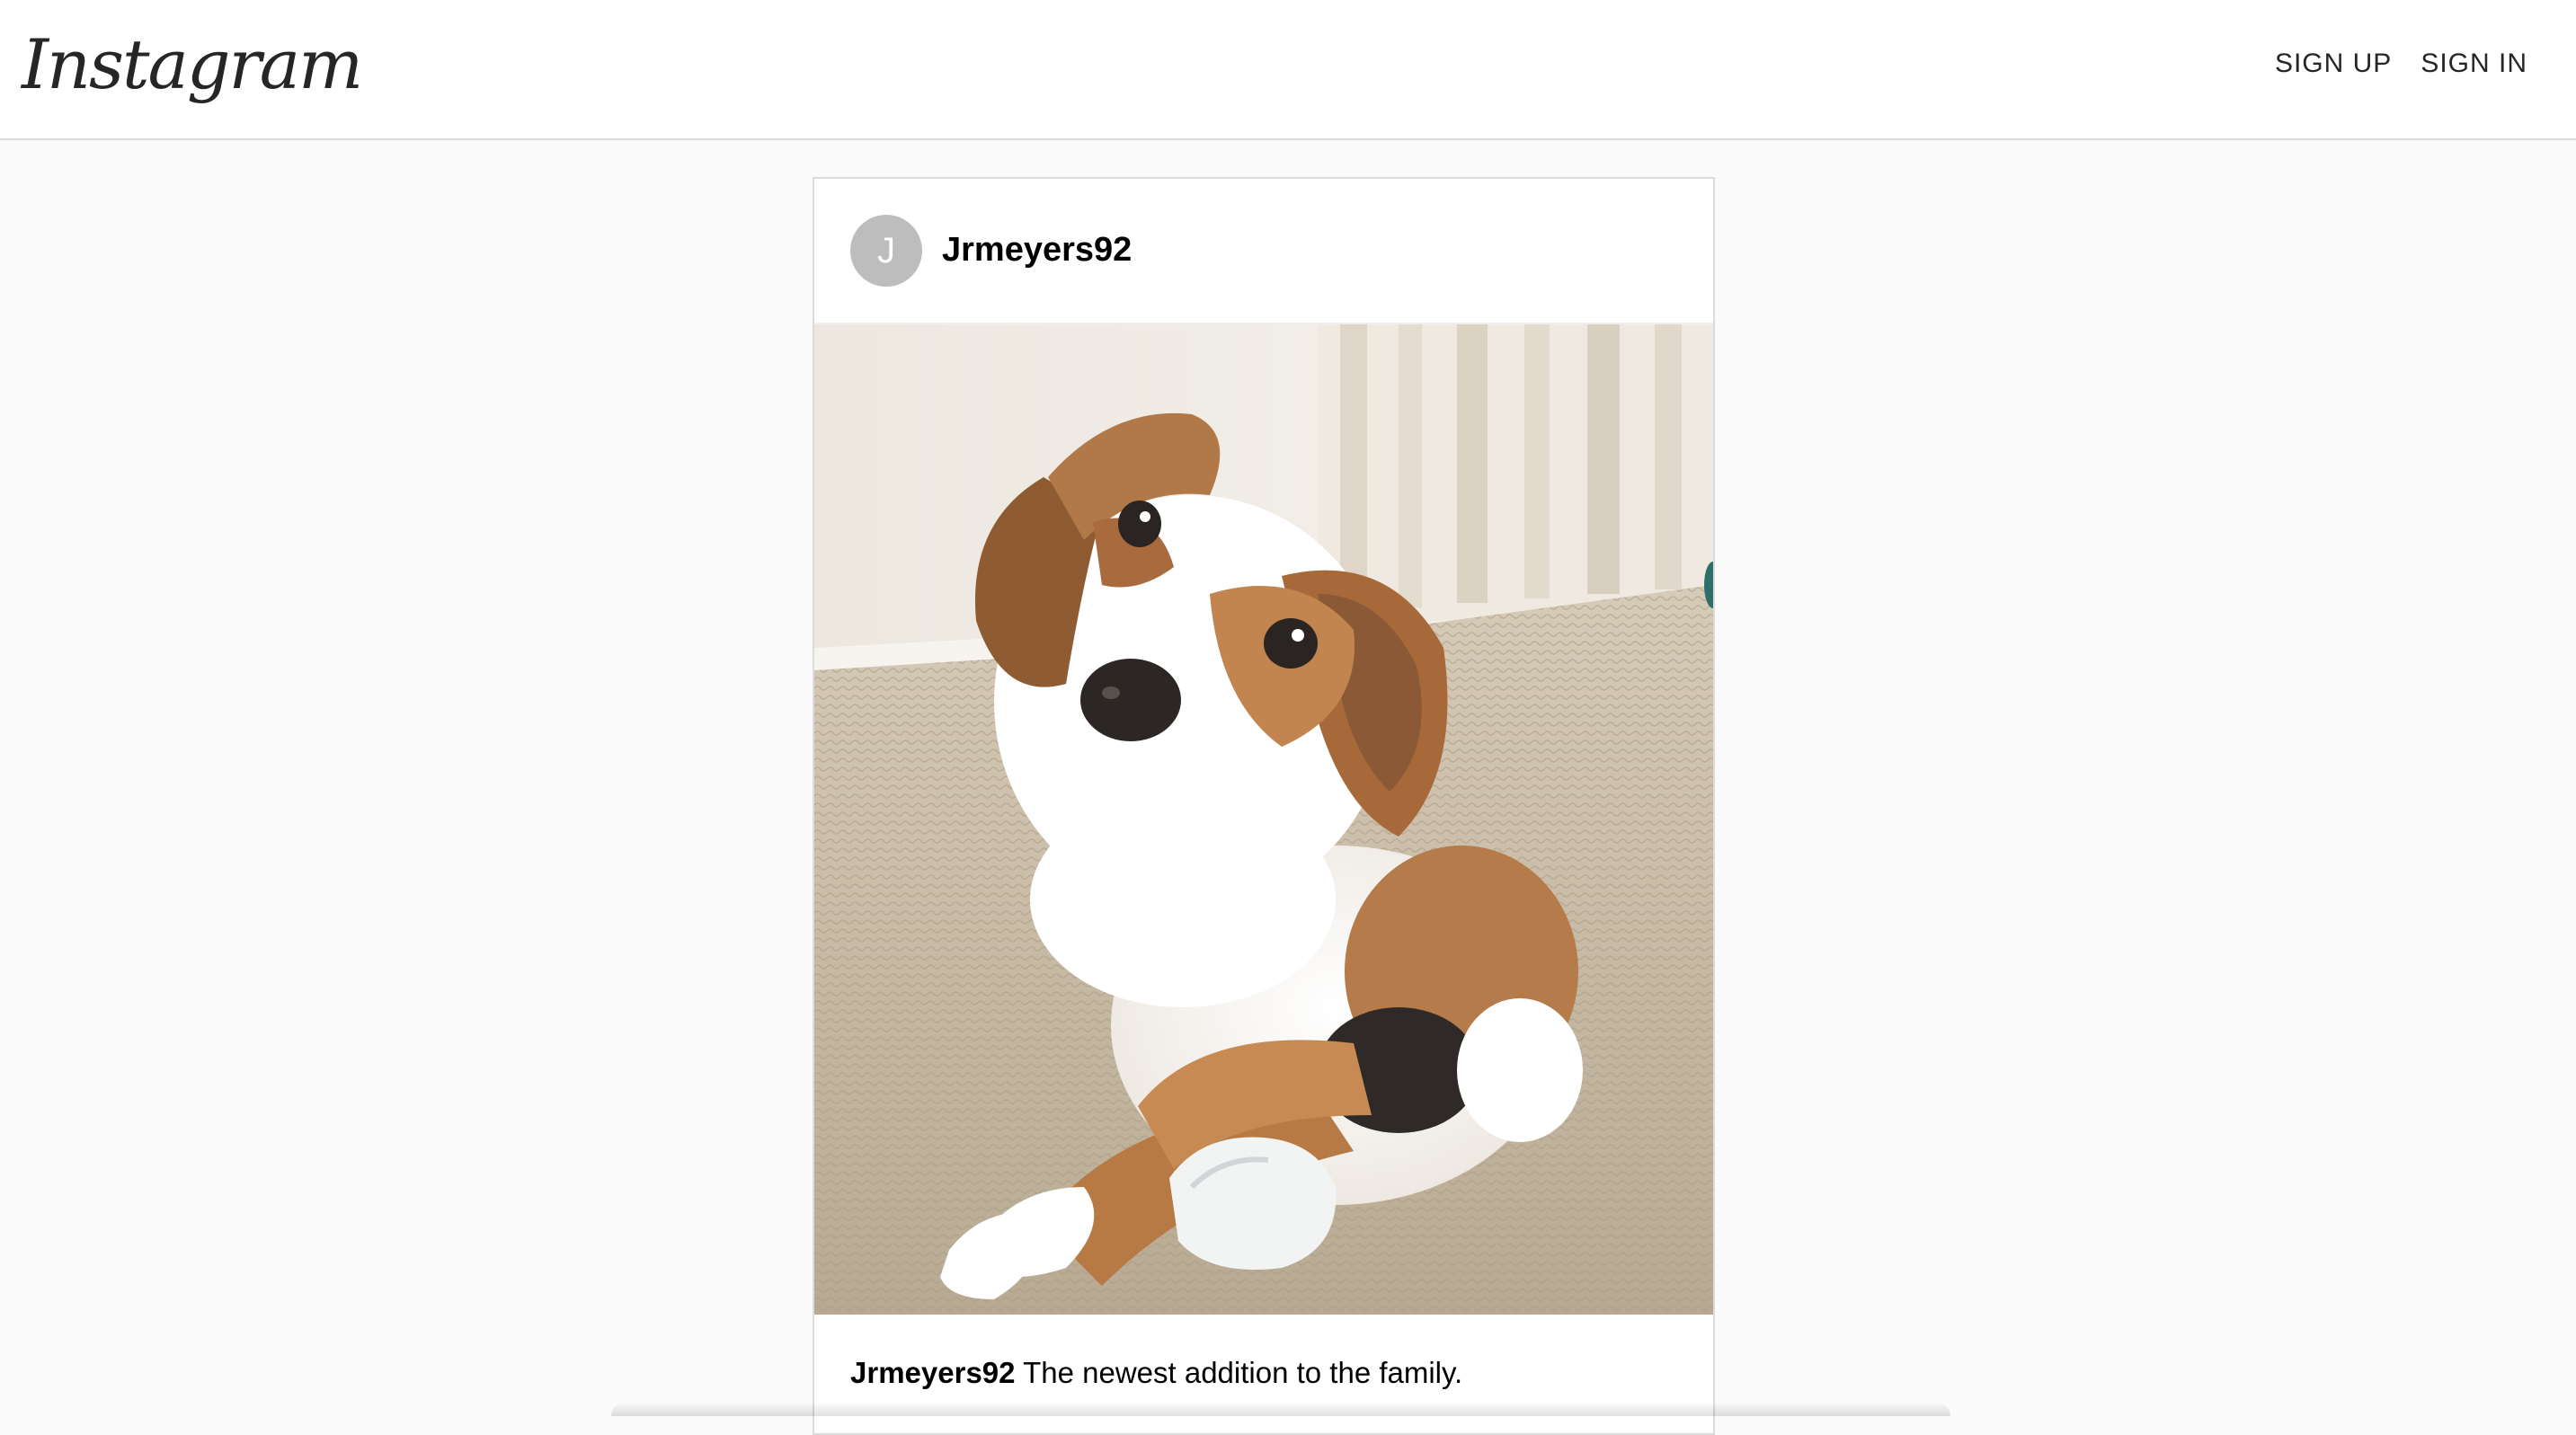  What do you see at coordinates (192, 65) in the screenshot?
I see `instagram-logo: Instagram` at bounding box center [192, 65].